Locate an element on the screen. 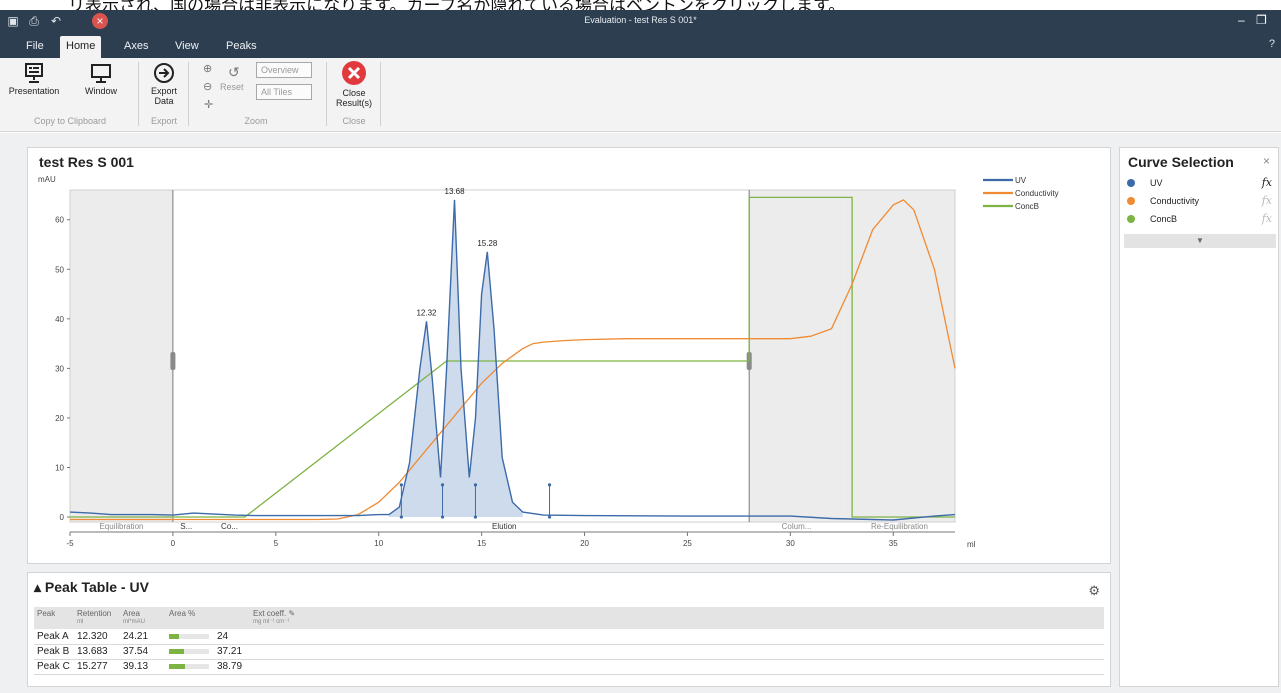 This screenshot has height=693, width=1281. monitor-icon is located at coordinates (101, 73).